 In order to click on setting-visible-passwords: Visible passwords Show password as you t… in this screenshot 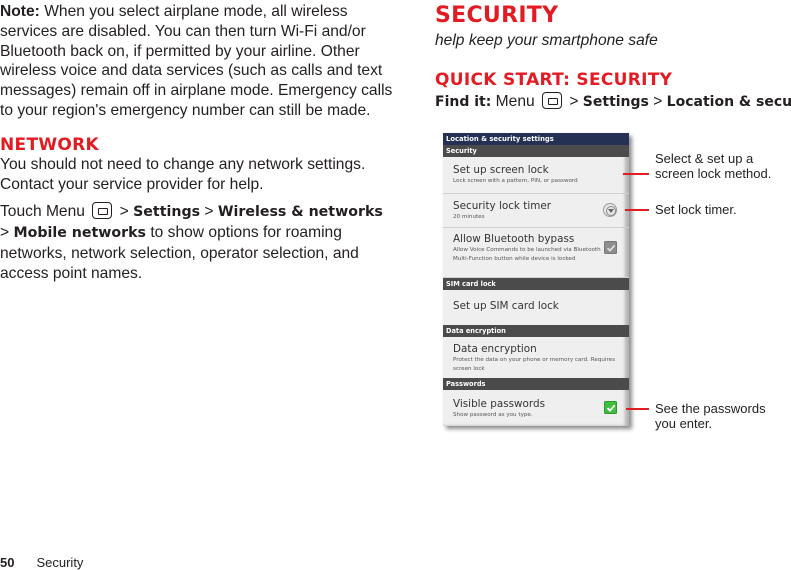, I will do `click(536, 408)`.